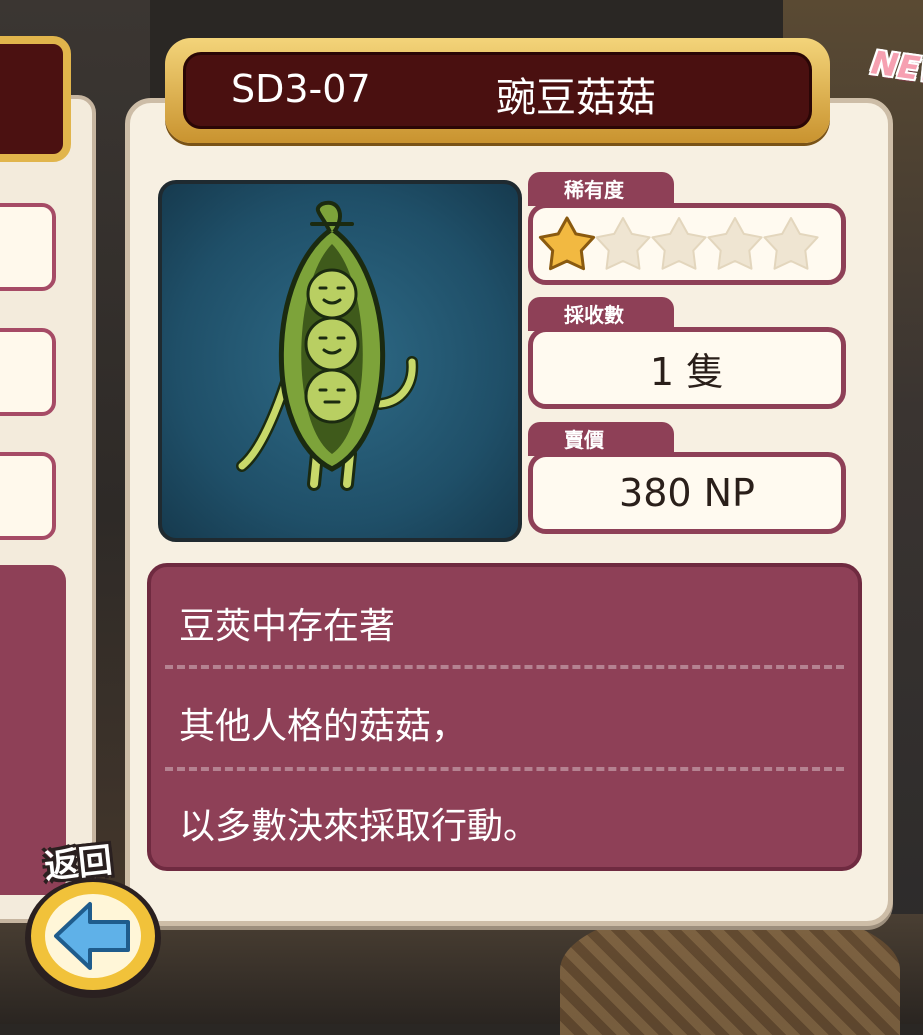 The image size is (923, 1035). I want to click on description-line-2: 其他人格的菇菇，, so click(323, 726).